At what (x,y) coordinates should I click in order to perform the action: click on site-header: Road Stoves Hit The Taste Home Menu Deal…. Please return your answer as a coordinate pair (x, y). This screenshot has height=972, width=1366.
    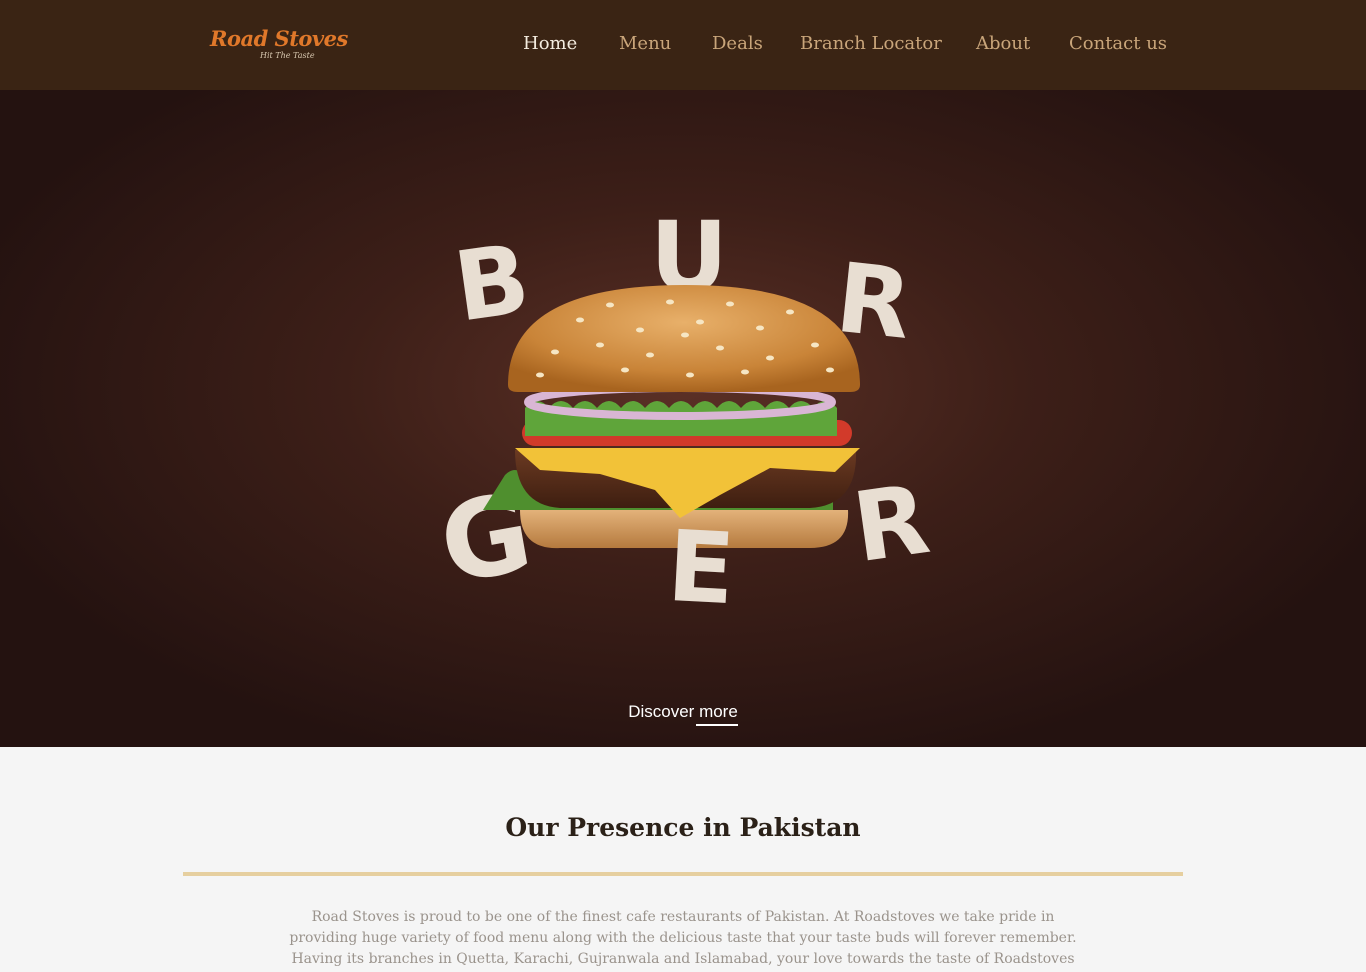
    Looking at the image, I should click on (683, 45).